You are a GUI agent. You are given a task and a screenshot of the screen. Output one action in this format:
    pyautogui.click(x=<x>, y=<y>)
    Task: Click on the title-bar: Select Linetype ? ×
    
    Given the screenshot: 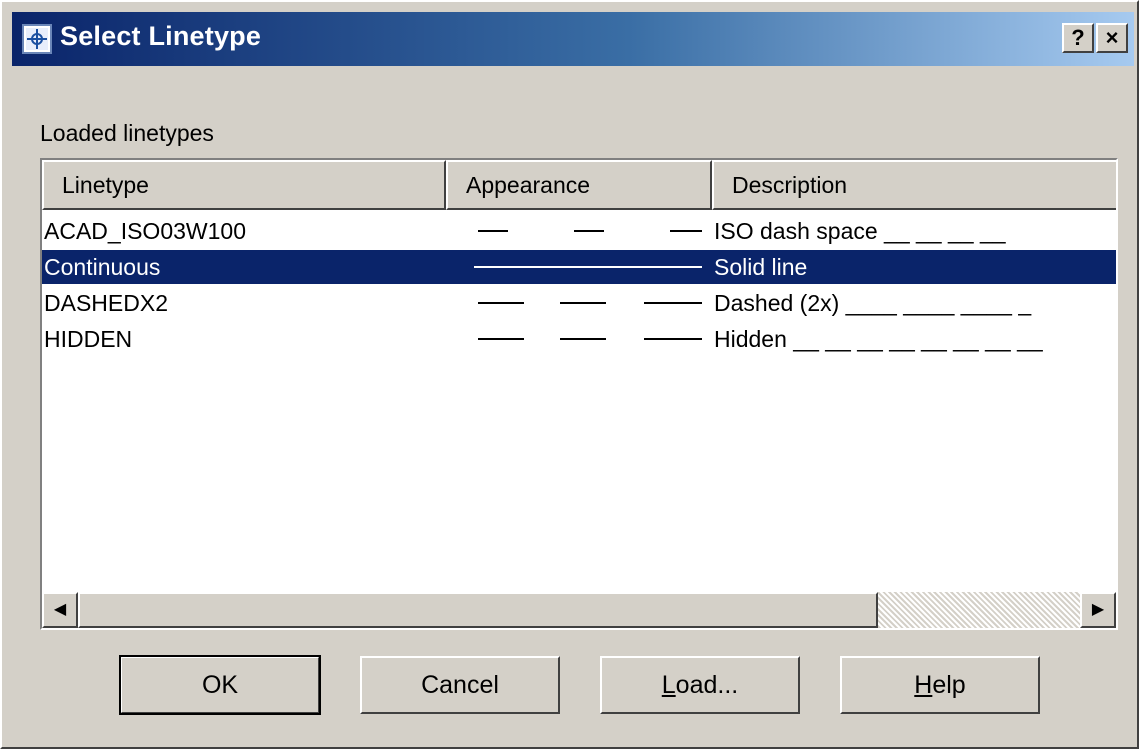 What is the action you would take?
    pyautogui.click(x=573, y=39)
    